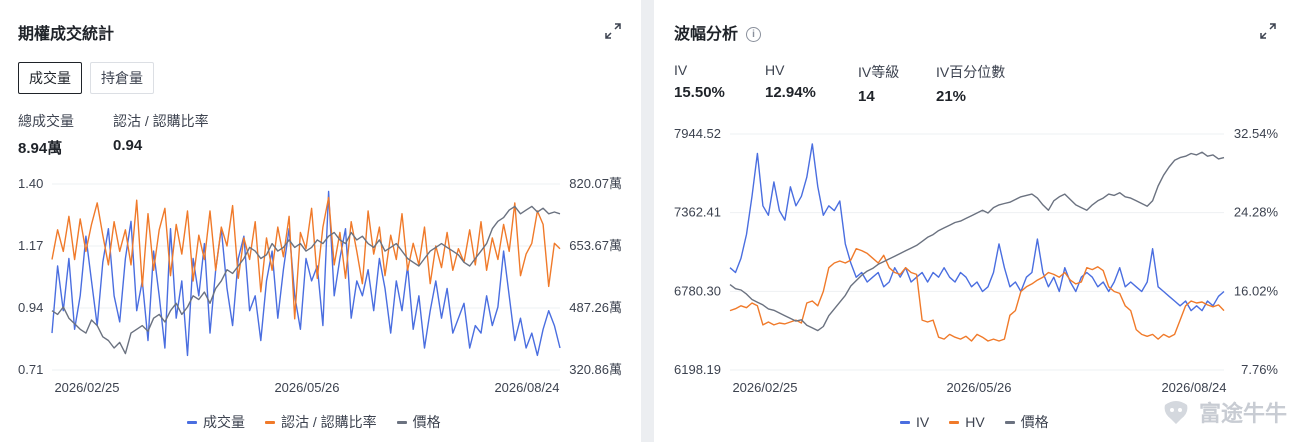 The width and height of the screenshot is (1297, 442). What do you see at coordinates (161, 132) in the screenshot?
I see `stat-put-call-ratio: 認沽 / 認購比率 0.94` at bounding box center [161, 132].